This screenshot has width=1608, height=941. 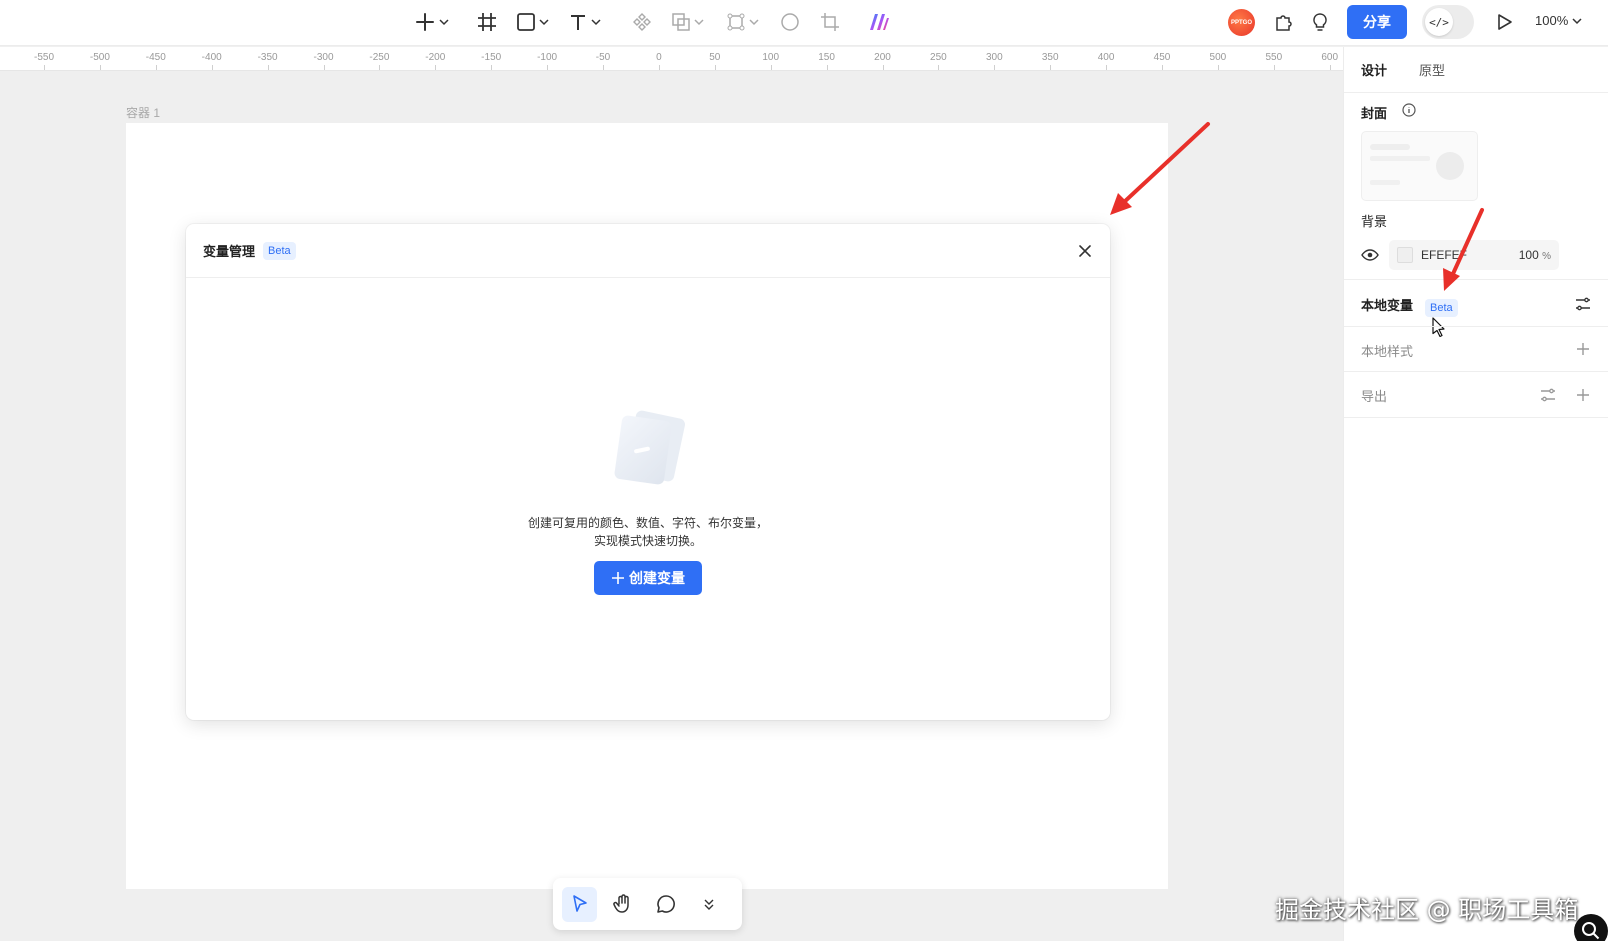 I want to click on dialog-header: 变量管理 Beta, so click(x=648, y=251).